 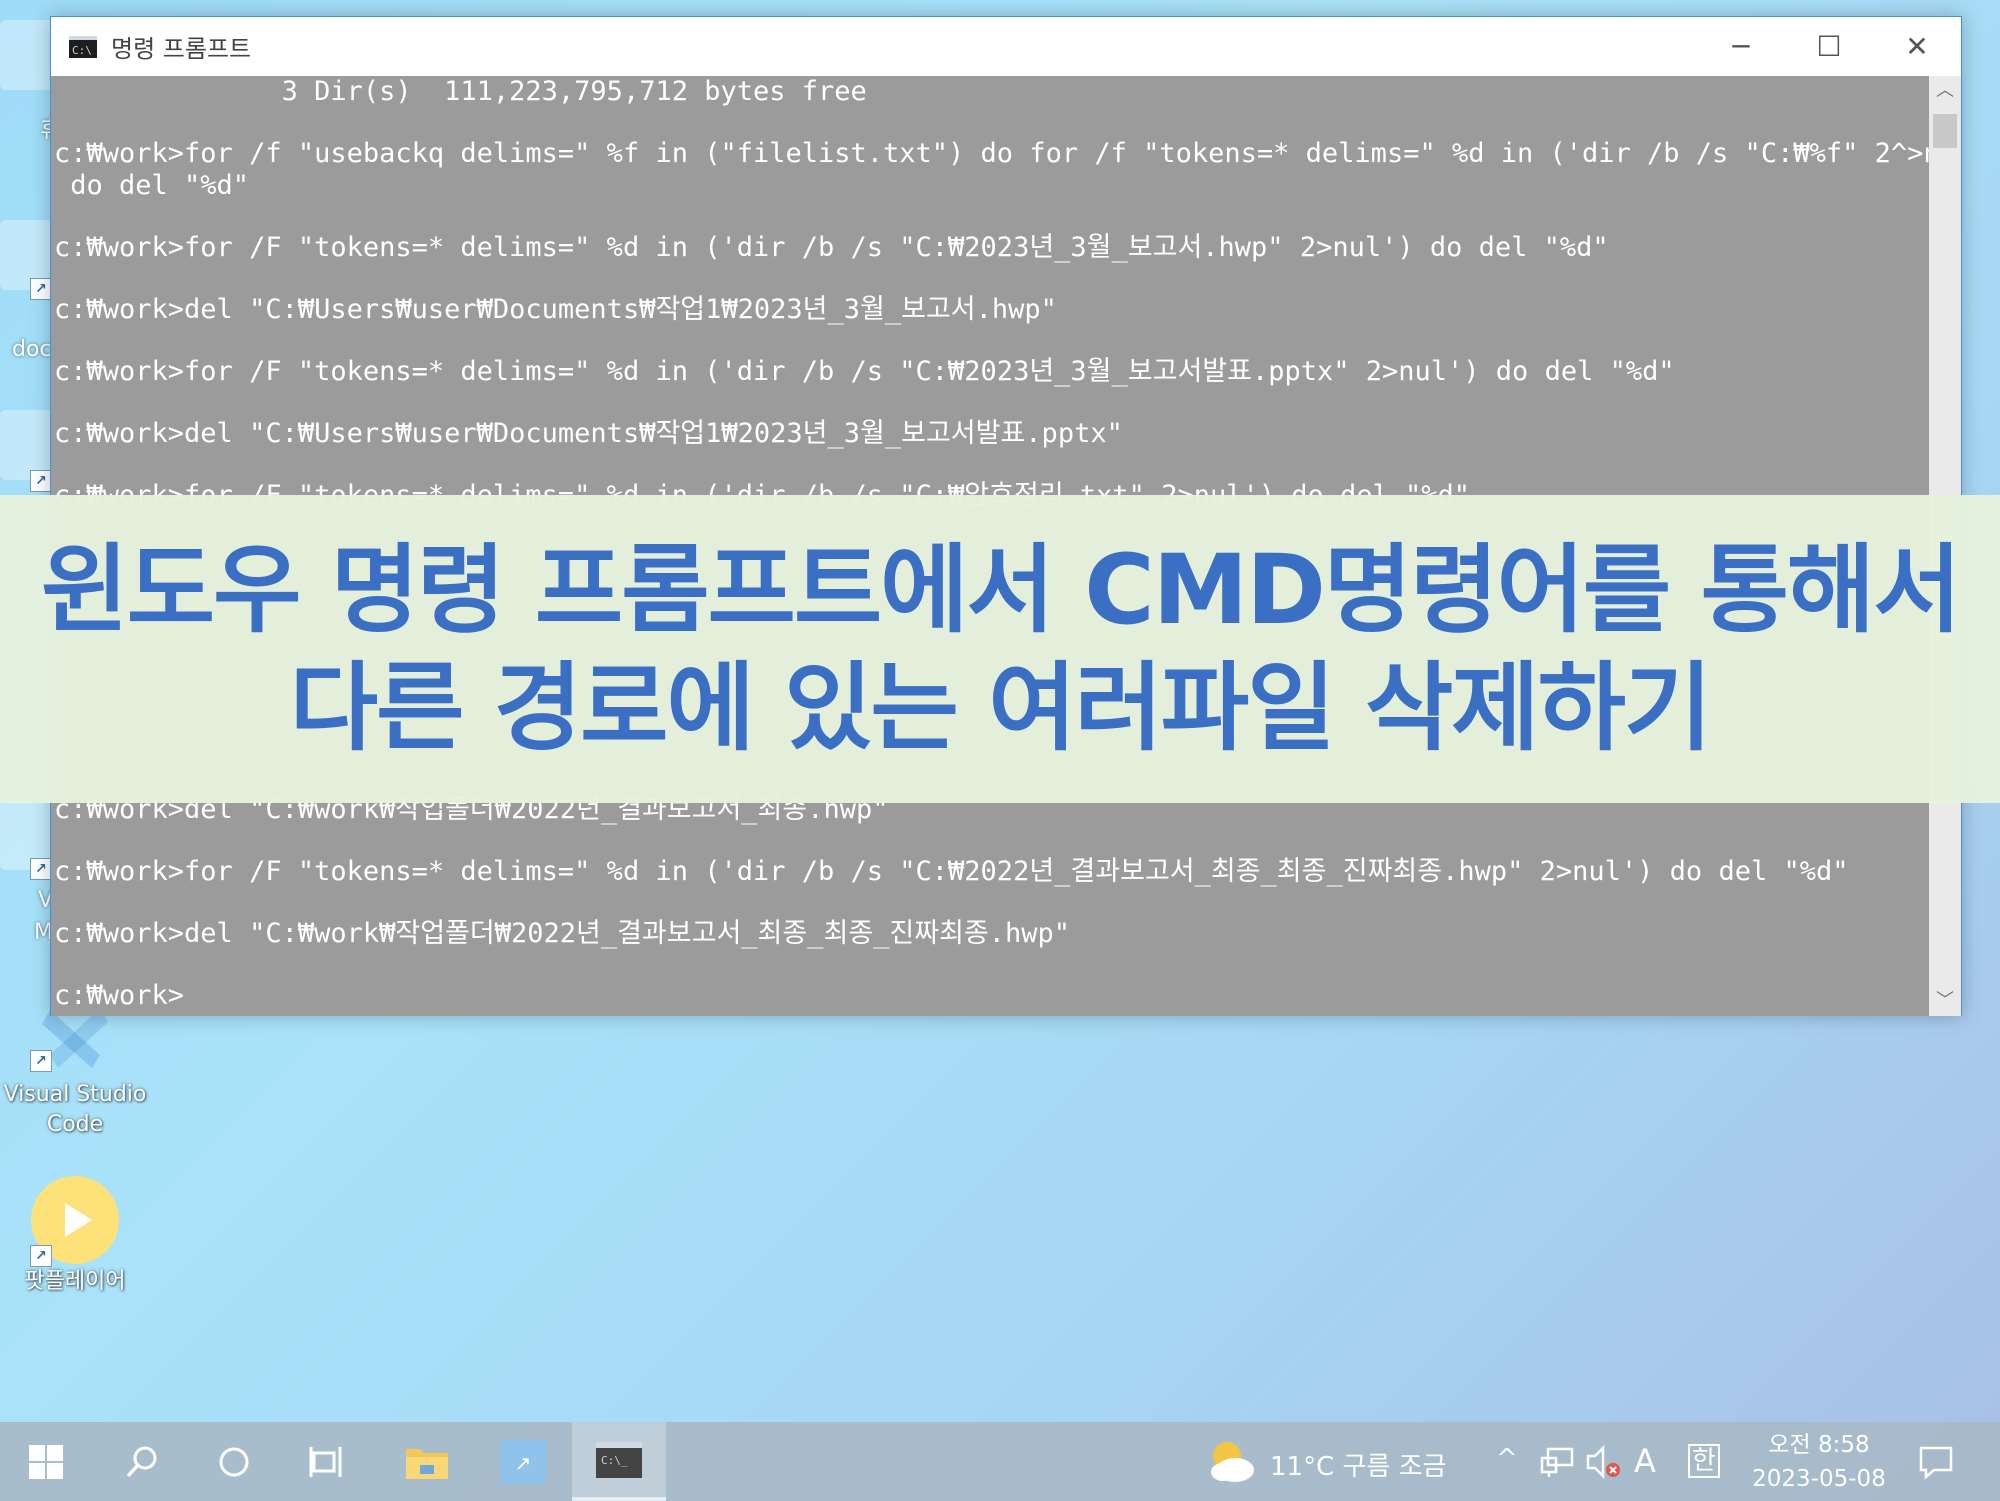 What do you see at coordinates (1936, 1462) in the screenshot?
I see `notification-center-icon` at bounding box center [1936, 1462].